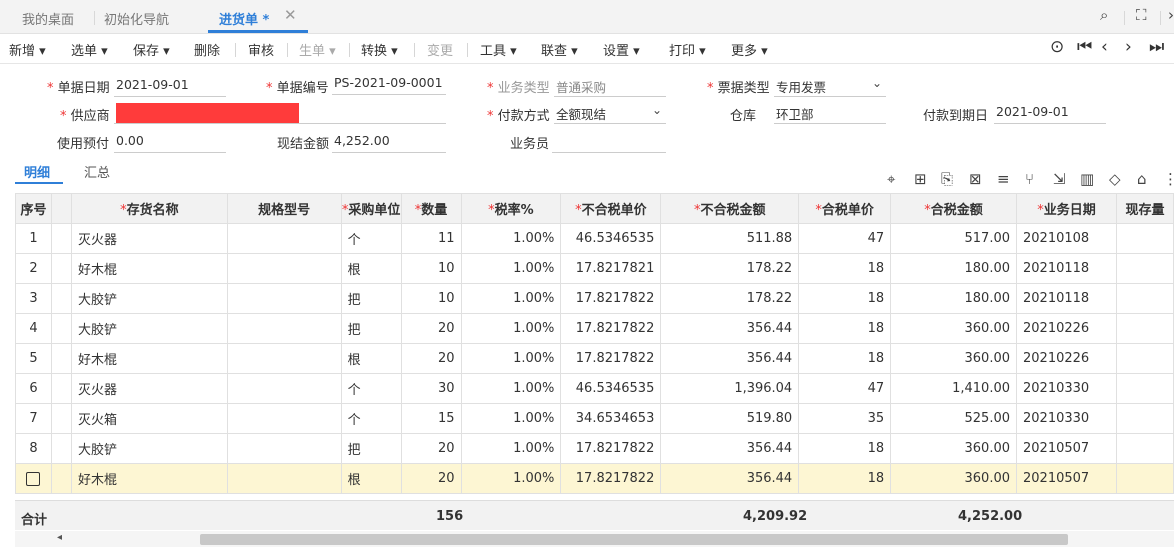  I want to click on tax-amount-cell: 180.00, so click(953, 298).